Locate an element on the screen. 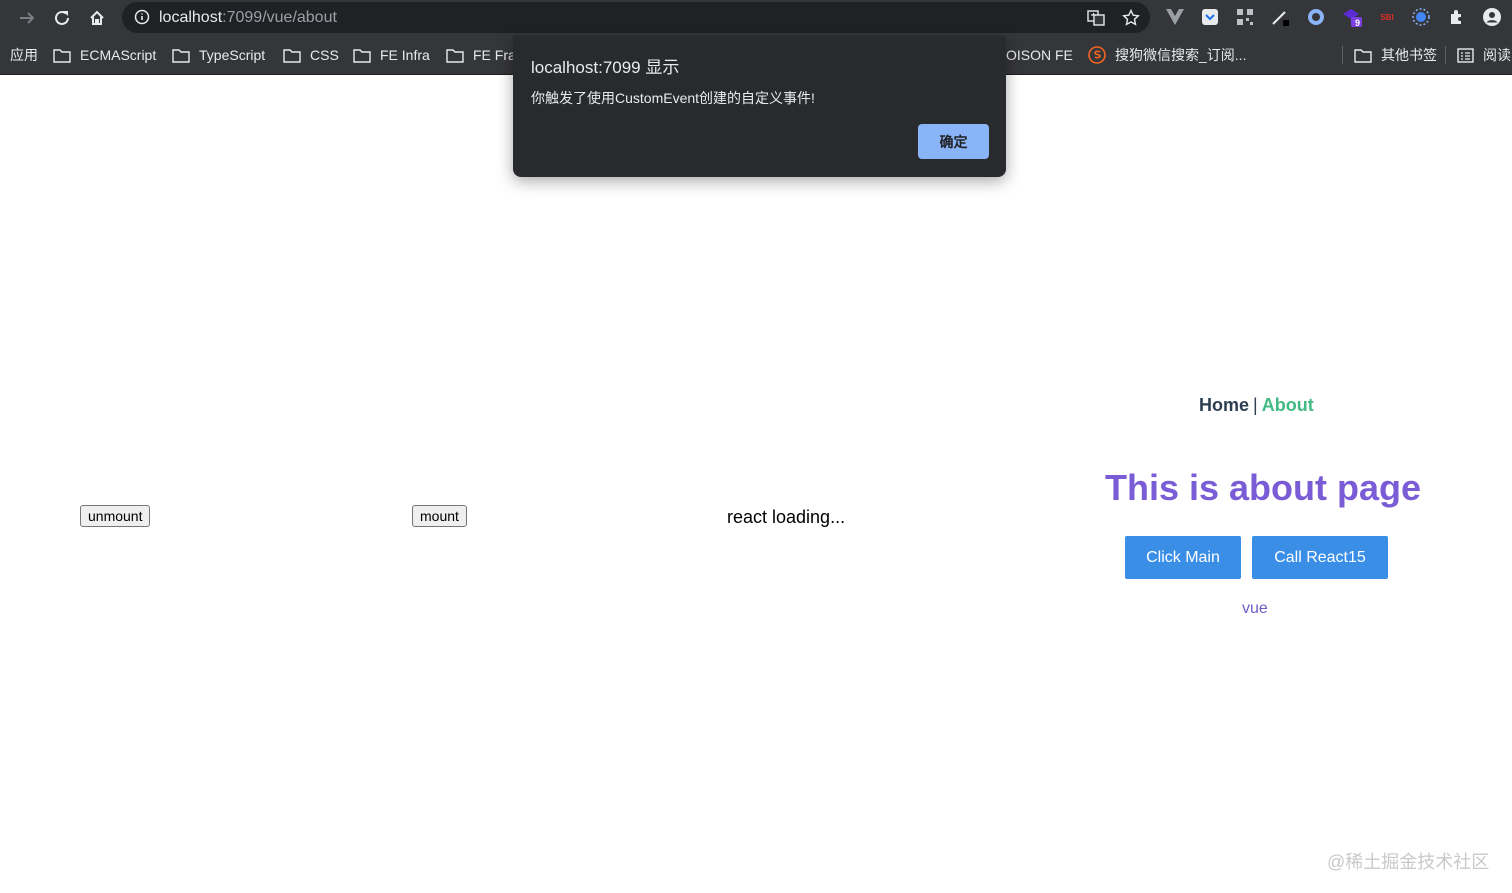 The image size is (1512, 893). home-button is located at coordinates (97, 18).